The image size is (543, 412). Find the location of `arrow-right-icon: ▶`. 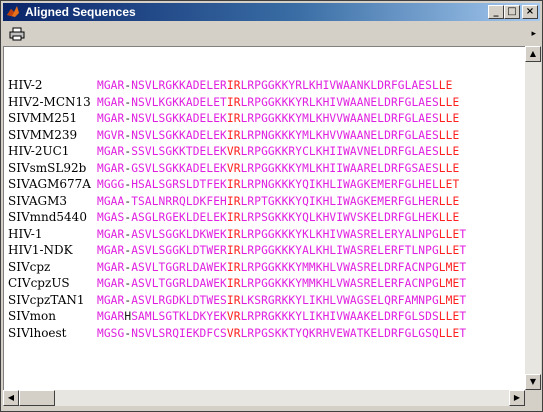

arrow-right-icon: ▶ is located at coordinates (517, 398).